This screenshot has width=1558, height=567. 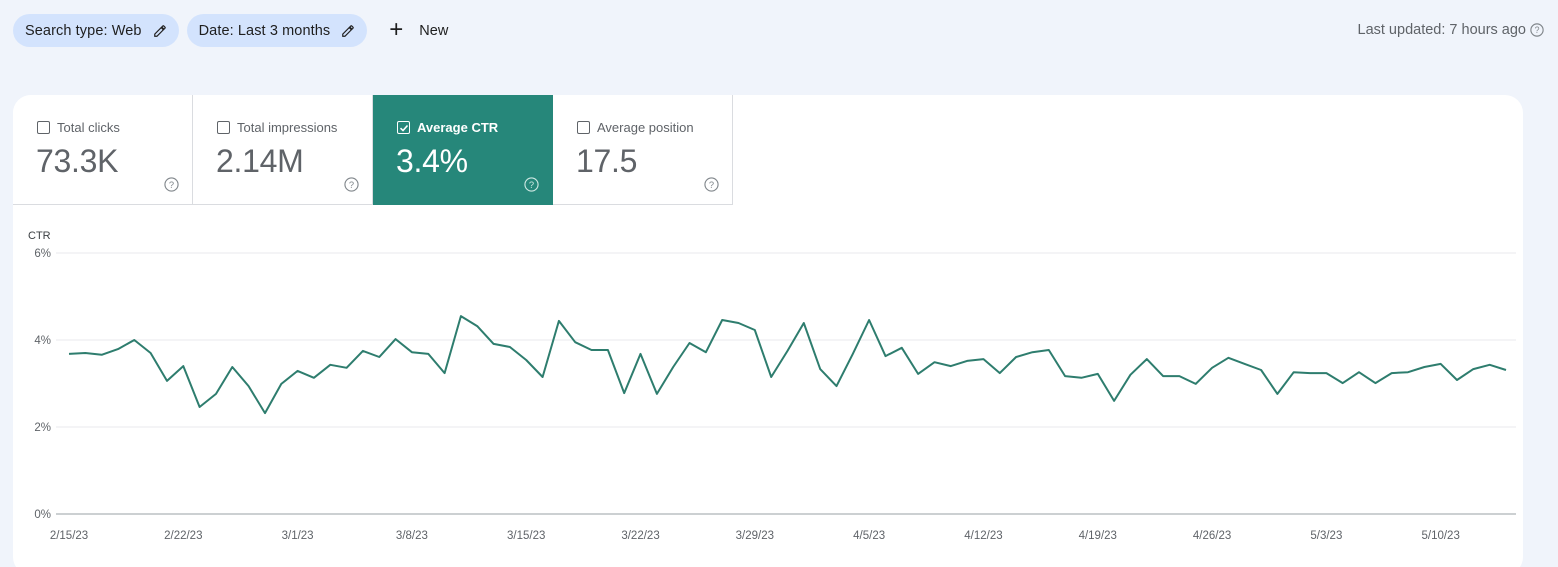 I want to click on chip-label: Search type: Web, so click(x=83, y=30).